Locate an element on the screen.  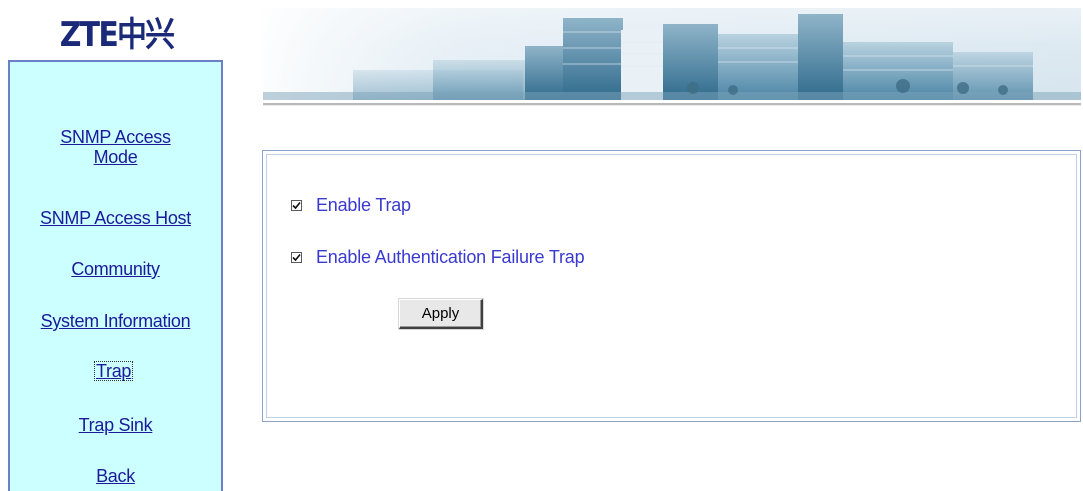
enable-auth-failure-trap-label: Enable Authentication Failure Trap is located at coordinates (450, 257).